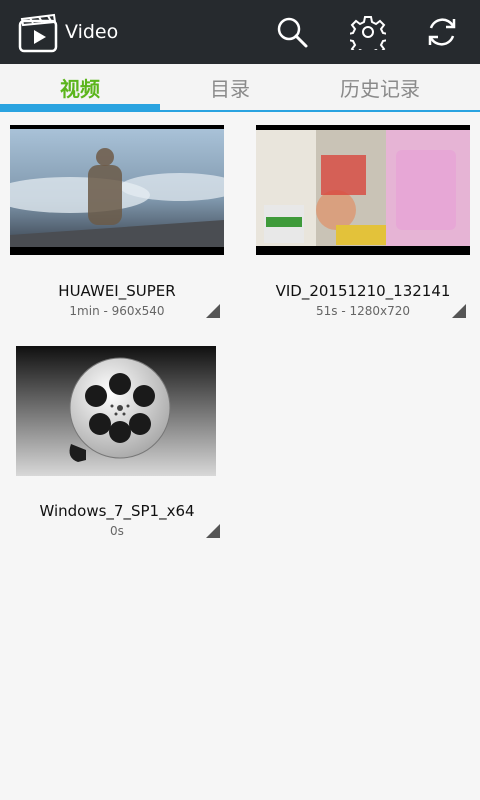 This screenshot has width=480, height=800. I want to click on video-item: VID_20151210_132141 51s - 1280x720, so click(363, 222).